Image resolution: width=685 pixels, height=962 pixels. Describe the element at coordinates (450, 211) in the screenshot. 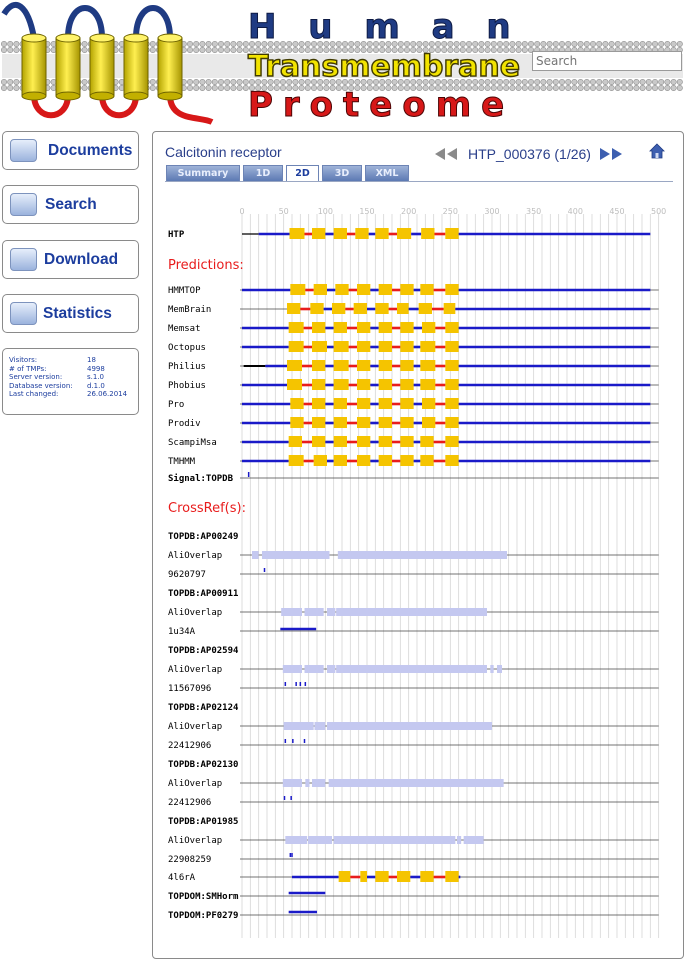

I see `axis-tick-label: 250` at that location.